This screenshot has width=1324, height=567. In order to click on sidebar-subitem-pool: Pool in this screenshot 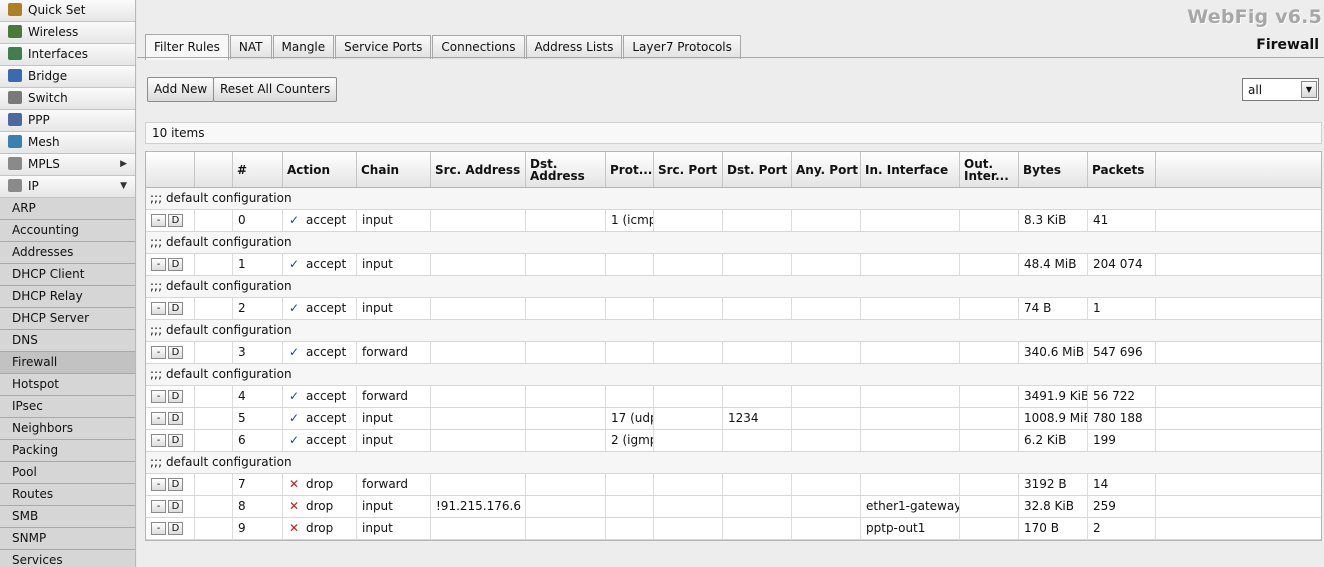, I will do `click(67, 473)`.